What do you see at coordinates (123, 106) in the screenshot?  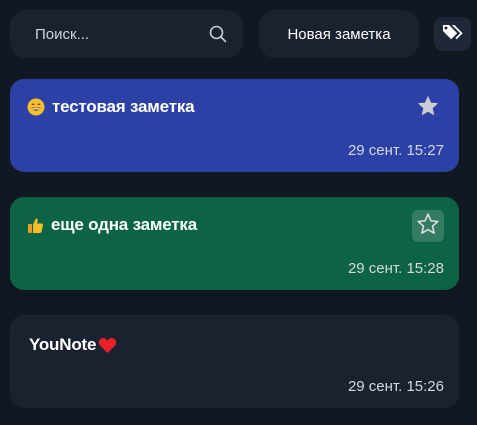 I see `note-title-text: тестовая заметка` at bounding box center [123, 106].